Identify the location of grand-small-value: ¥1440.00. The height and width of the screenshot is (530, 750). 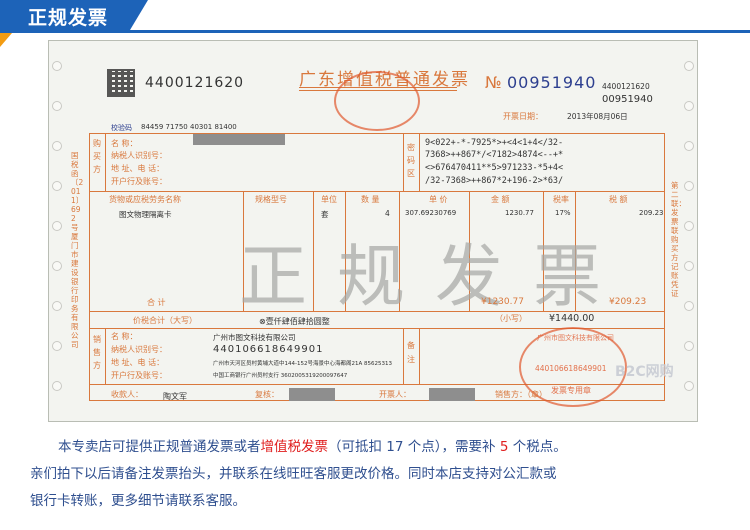
(572, 318).